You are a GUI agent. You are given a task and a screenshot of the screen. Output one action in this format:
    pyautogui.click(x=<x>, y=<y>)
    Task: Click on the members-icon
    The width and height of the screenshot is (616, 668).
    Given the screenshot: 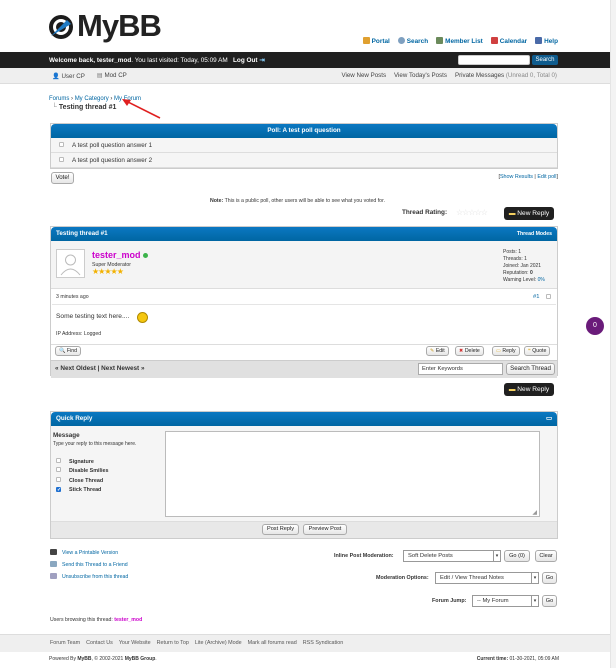 What is the action you would take?
    pyautogui.click(x=440, y=40)
    